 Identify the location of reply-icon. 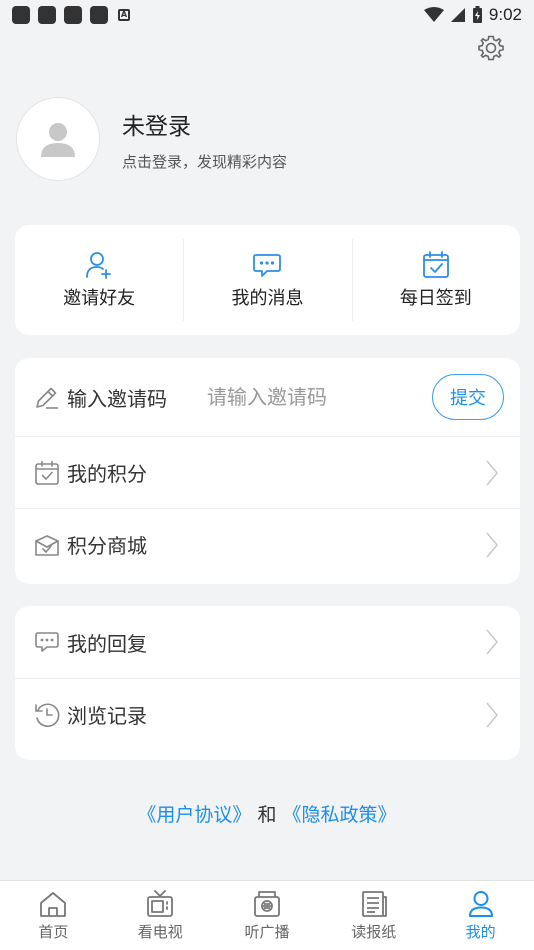
(47, 642).